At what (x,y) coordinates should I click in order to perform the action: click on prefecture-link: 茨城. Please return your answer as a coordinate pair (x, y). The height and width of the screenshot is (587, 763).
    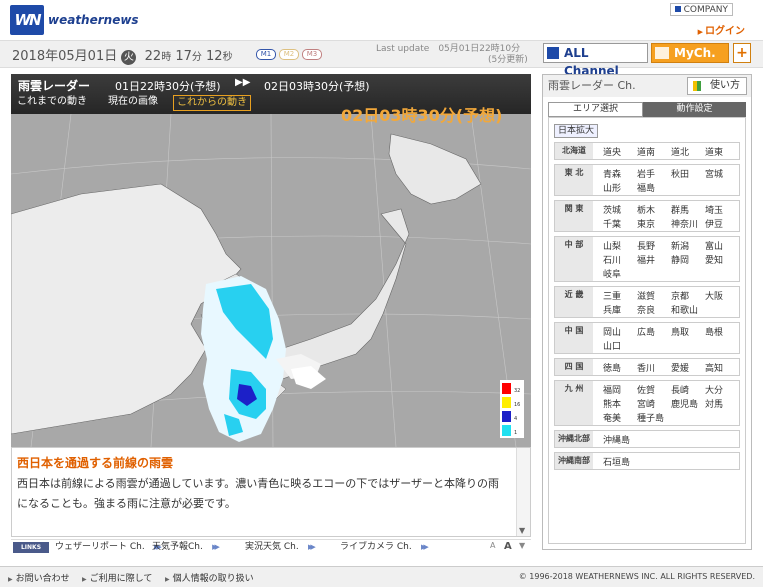
    Looking at the image, I should click on (612, 209).